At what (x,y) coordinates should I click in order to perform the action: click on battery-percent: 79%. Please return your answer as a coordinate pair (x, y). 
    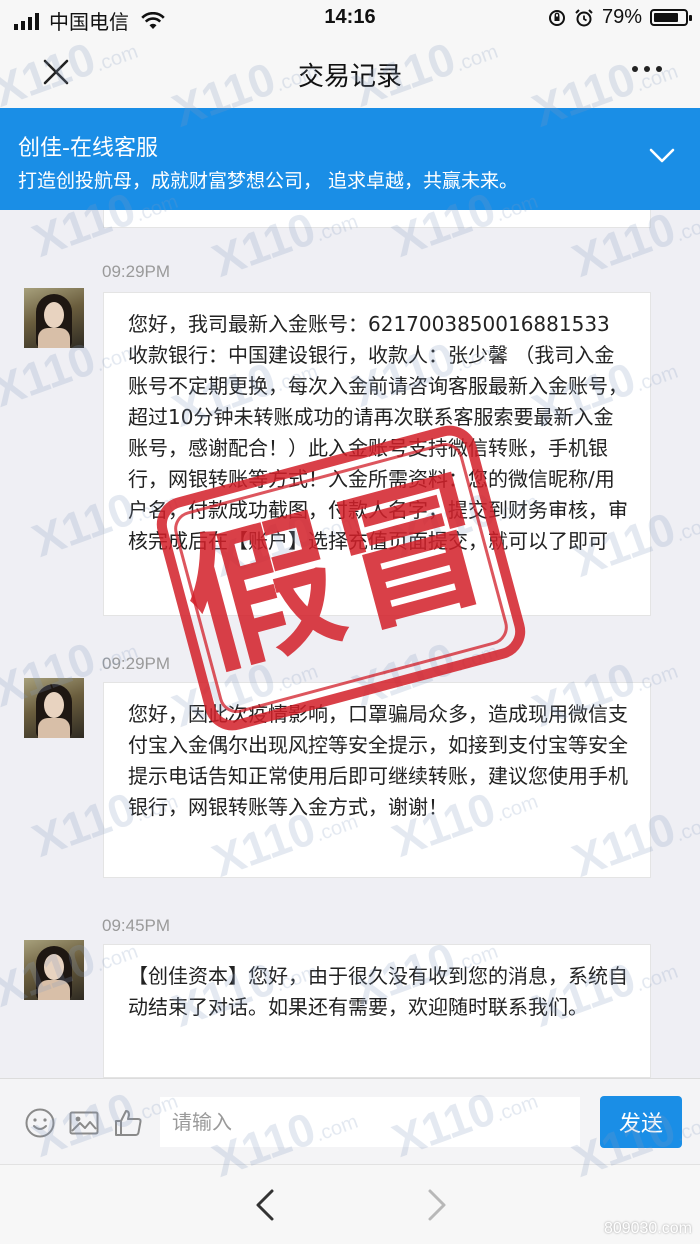
    Looking at the image, I should click on (621, 17).